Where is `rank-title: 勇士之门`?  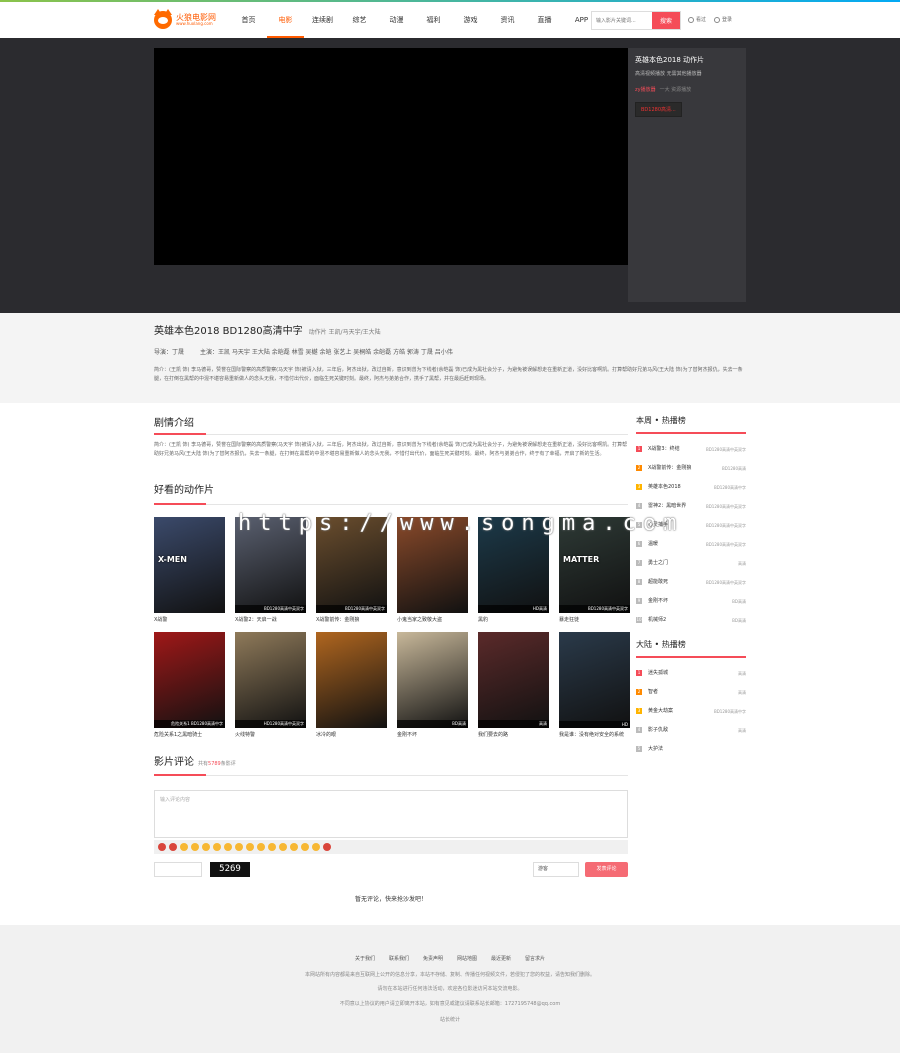
rank-title: 勇士之门 is located at coordinates (693, 563).